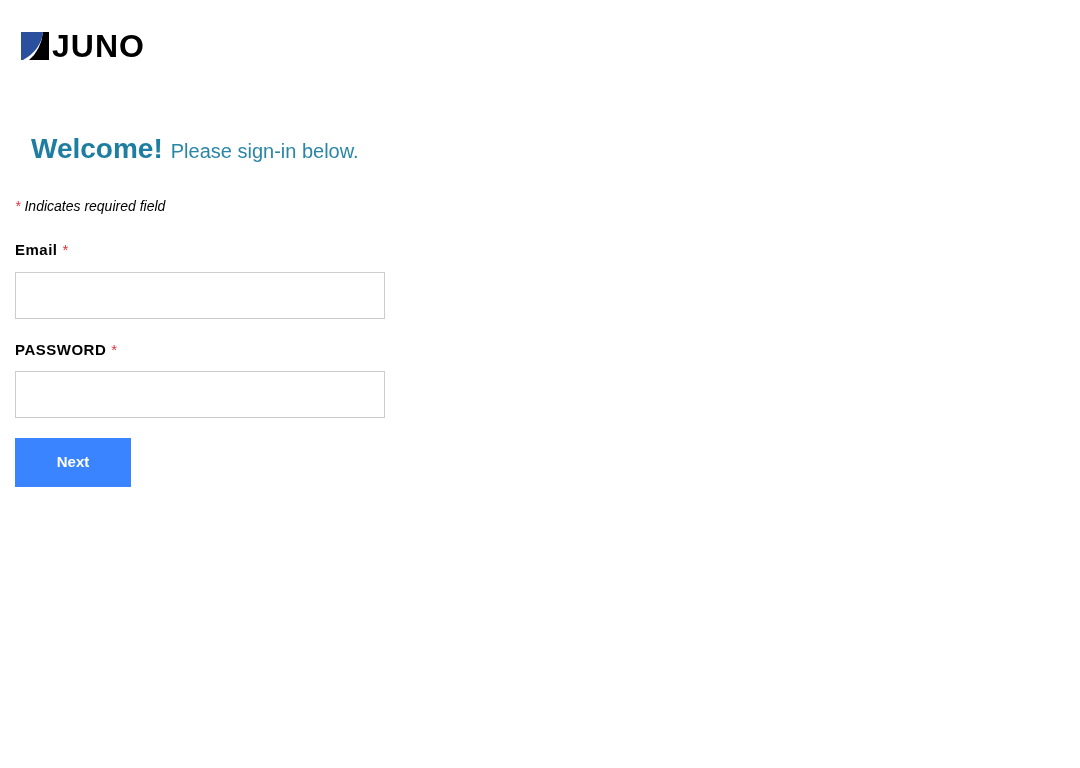  What do you see at coordinates (73, 462) in the screenshot?
I see `next-button: Next` at bounding box center [73, 462].